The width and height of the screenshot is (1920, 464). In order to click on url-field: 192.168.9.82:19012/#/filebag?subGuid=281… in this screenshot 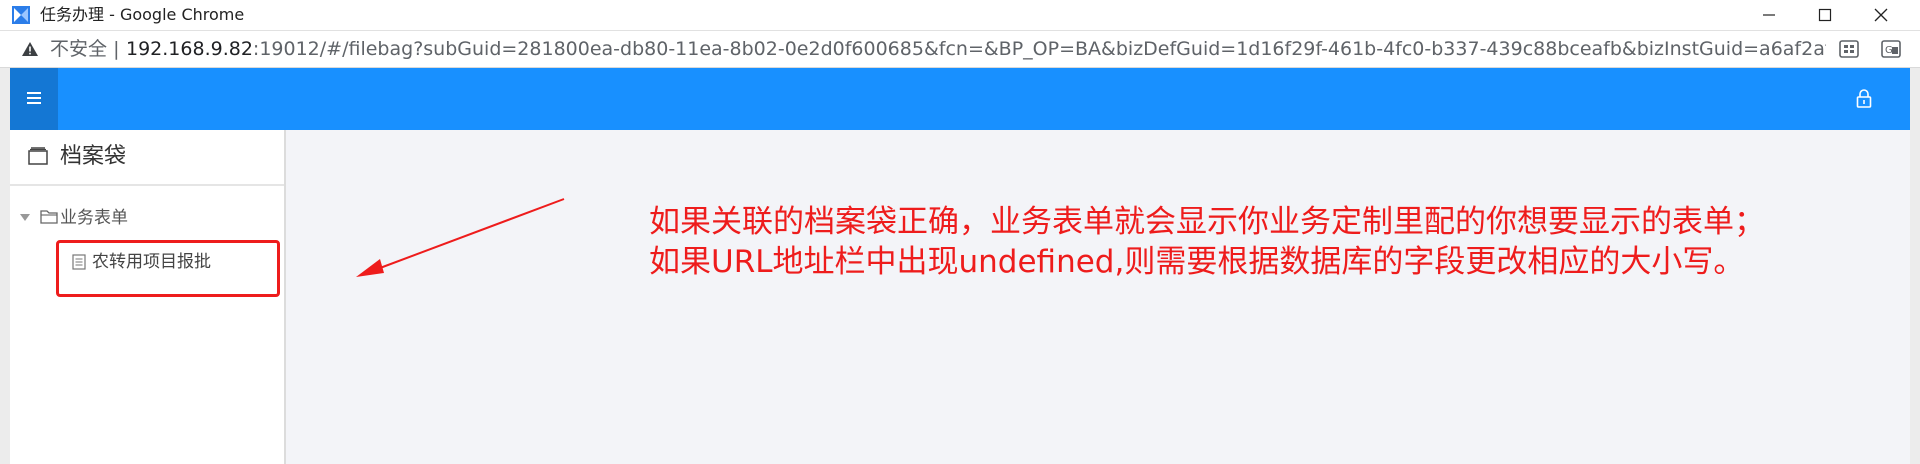, I will do `click(976, 49)`.